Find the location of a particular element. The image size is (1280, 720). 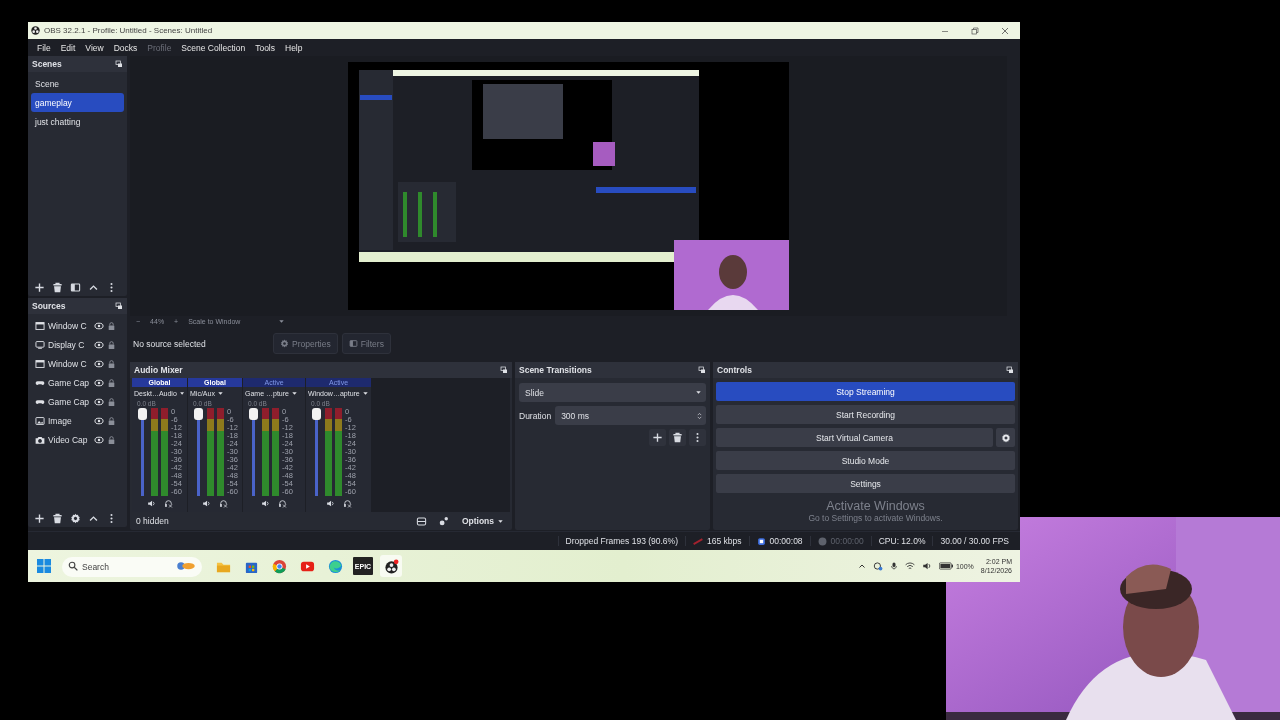

record-time: 00:00:00 is located at coordinates (847, 541).